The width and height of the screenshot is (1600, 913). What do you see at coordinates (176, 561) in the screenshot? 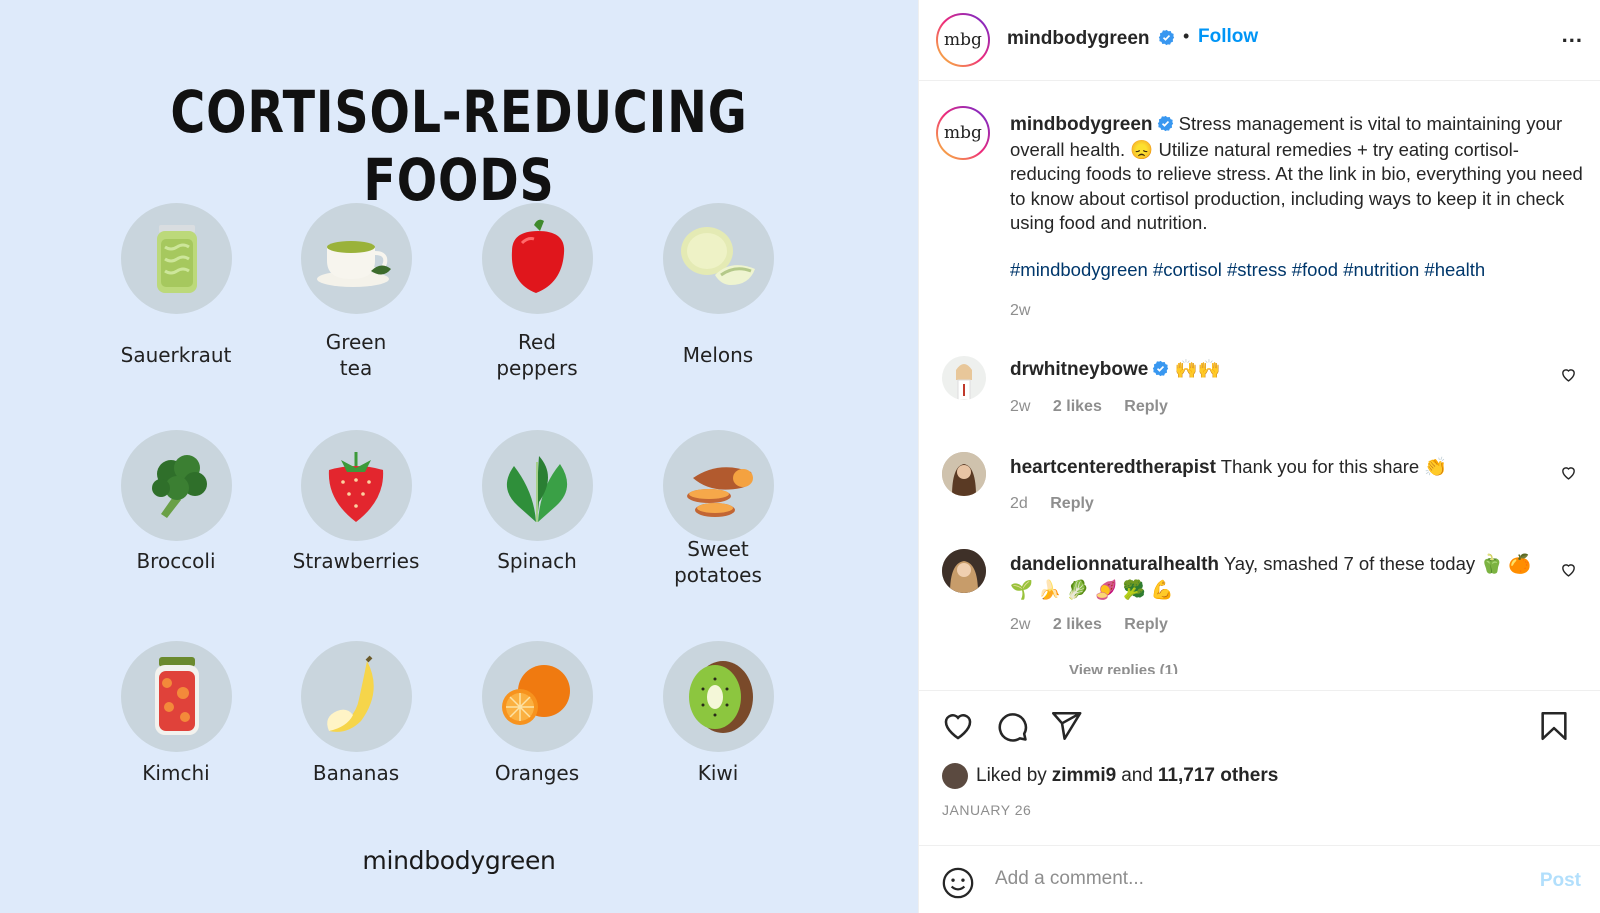
I see `food-label: Broccoli` at bounding box center [176, 561].